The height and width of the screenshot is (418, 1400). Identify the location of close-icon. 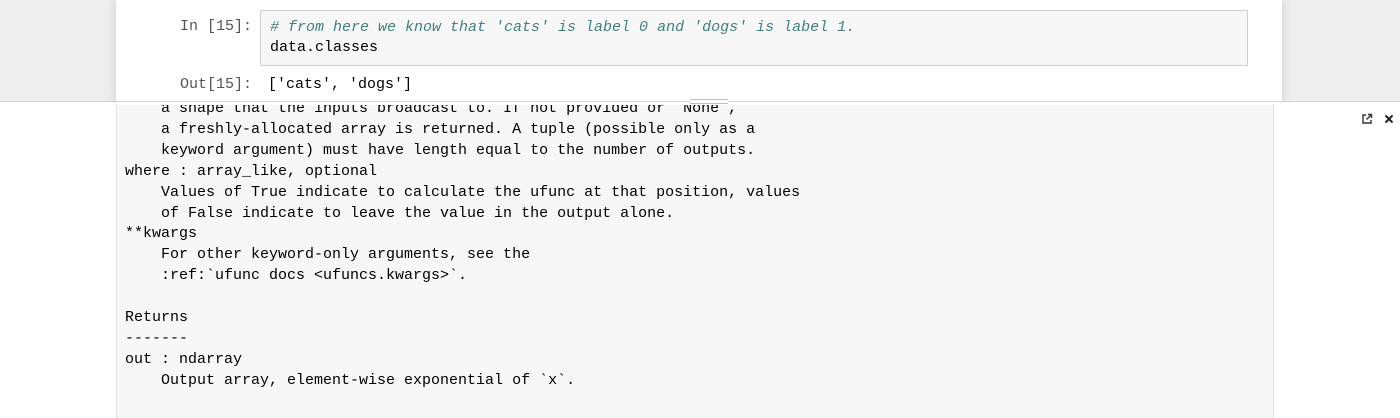
(1389, 119).